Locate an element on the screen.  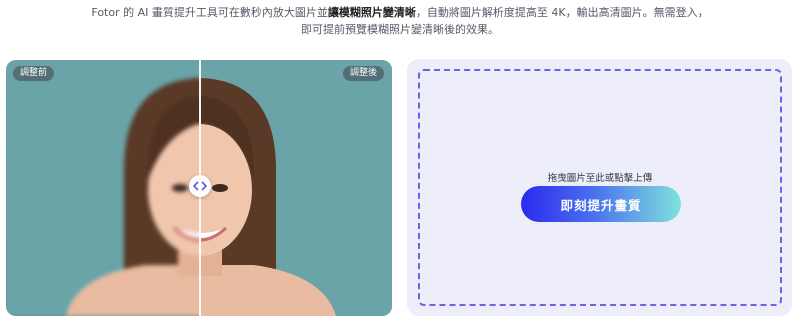
left-right-arrows-icon is located at coordinates (200, 186).